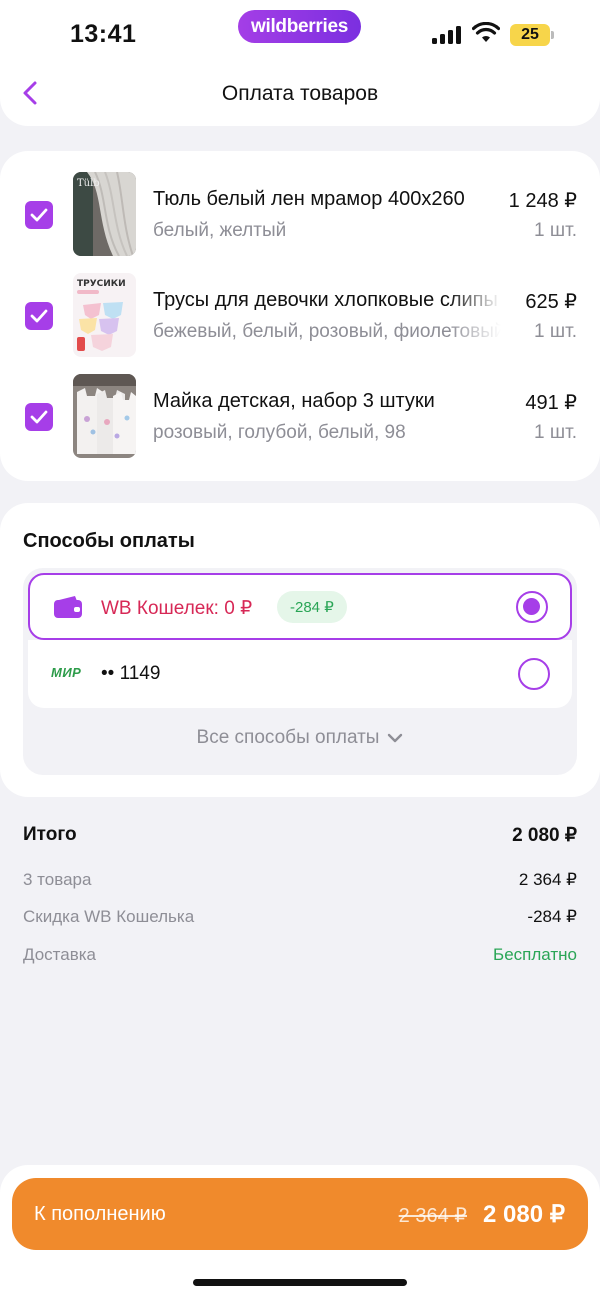 The height and width of the screenshot is (1297, 600). I want to click on wallet-radio, so click(532, 607).